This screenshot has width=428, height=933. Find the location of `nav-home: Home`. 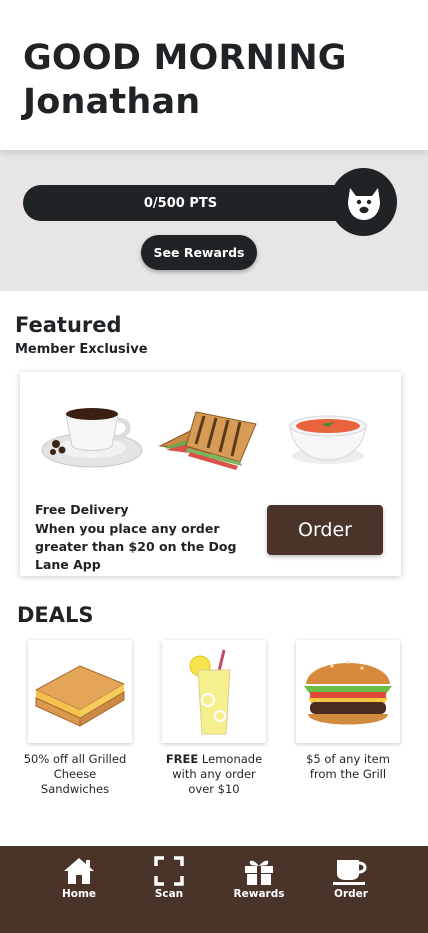

nav-home: Home is located at coordinates (79, 878).